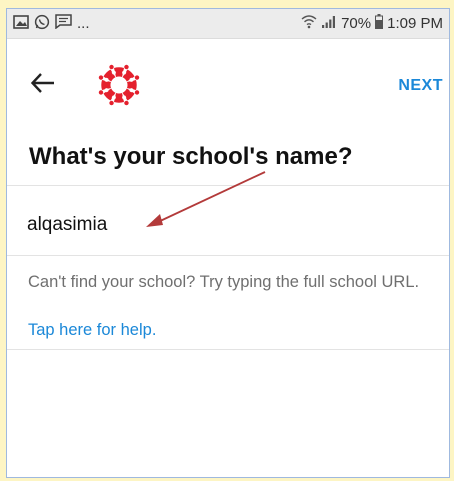  I want to click on divider-top, so click(228, 185).